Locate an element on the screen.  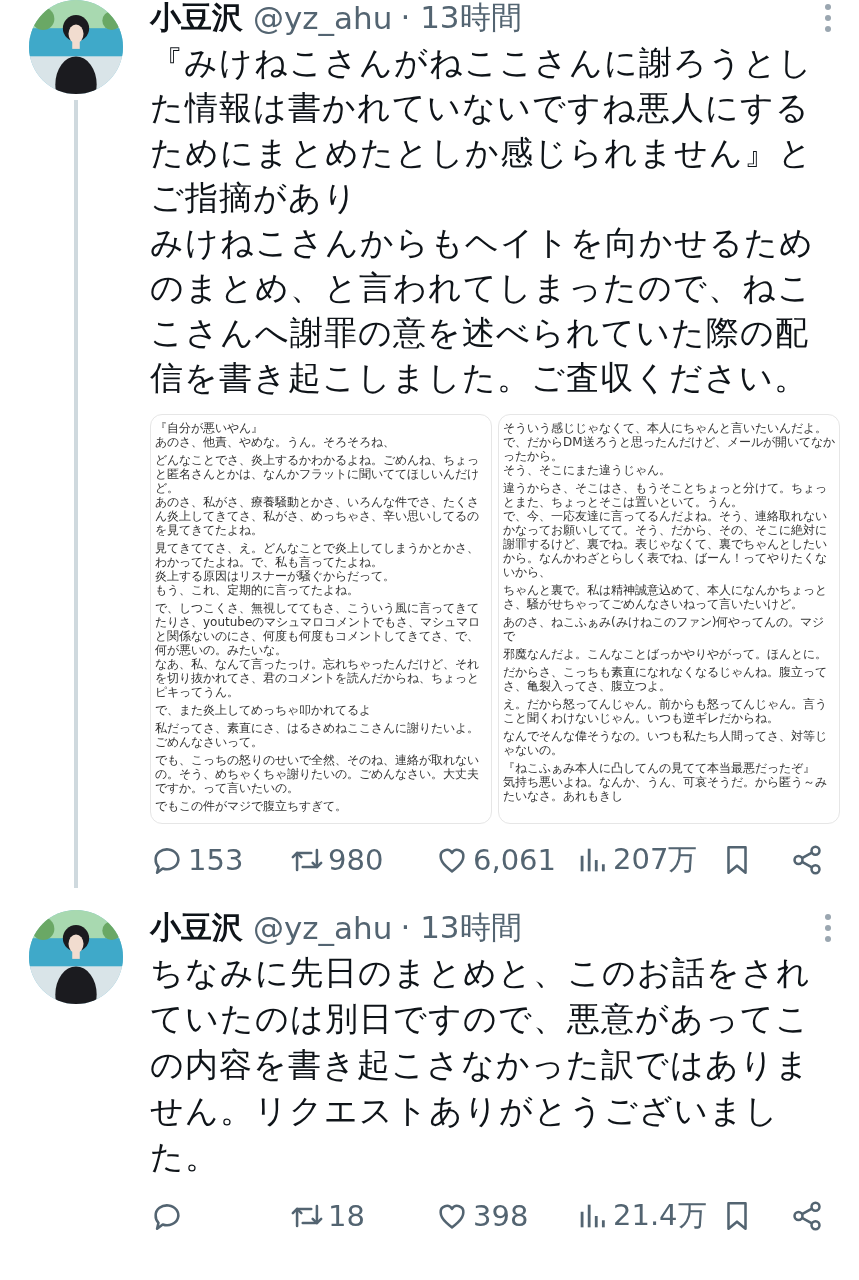
document-text: そういう感じじゃなくて、本人にちゃんと言いたいんだよ。で、だからDM送ろうと思ったんだけど、メールが開いてなかったから。 is located at coordinates (669, 442).